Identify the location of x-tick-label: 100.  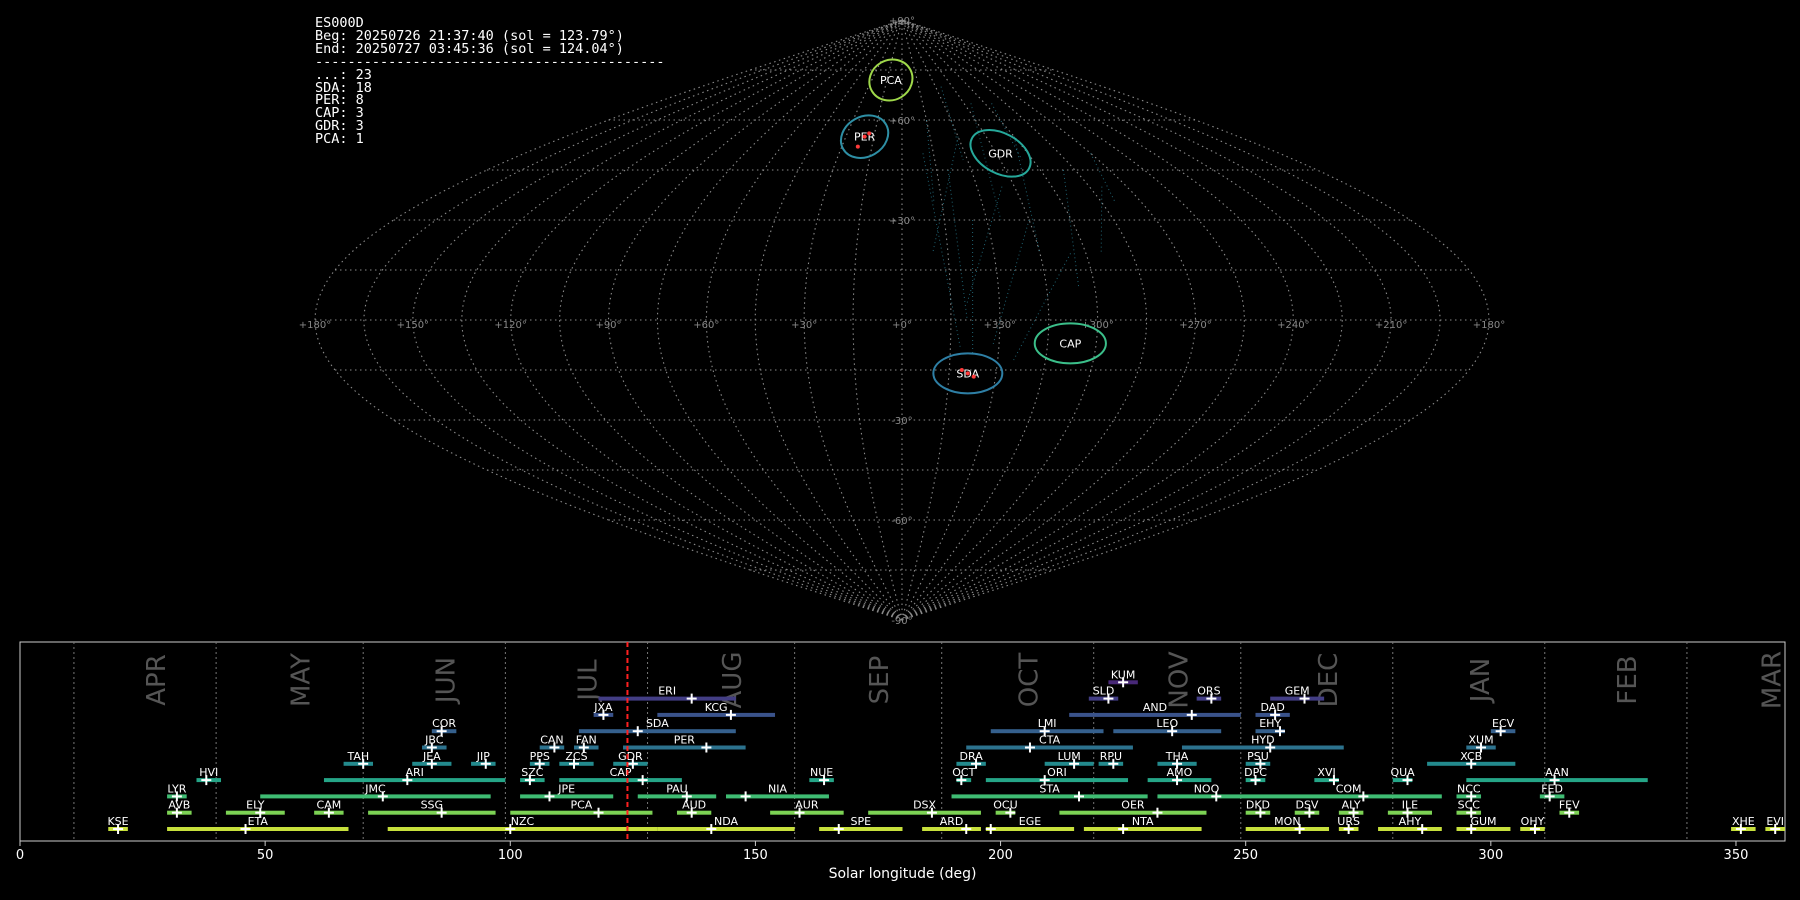
(510, 855).